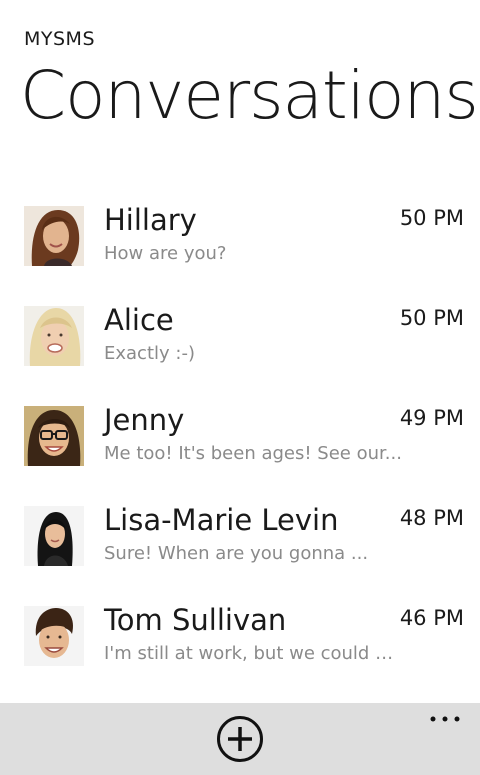 The image size is (480, 775). I want to click on contact-name: Alice, so click(139, 320).